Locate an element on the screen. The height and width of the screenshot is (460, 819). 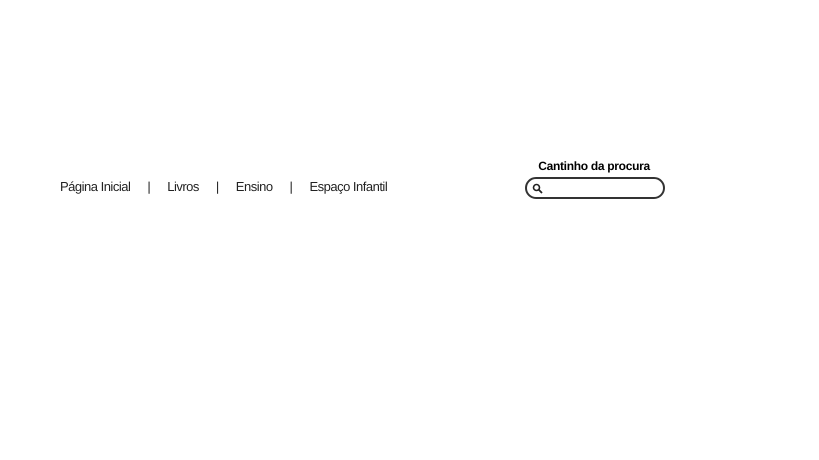
nav-link: Espaço Infantil is located at coordinates (348, 186).